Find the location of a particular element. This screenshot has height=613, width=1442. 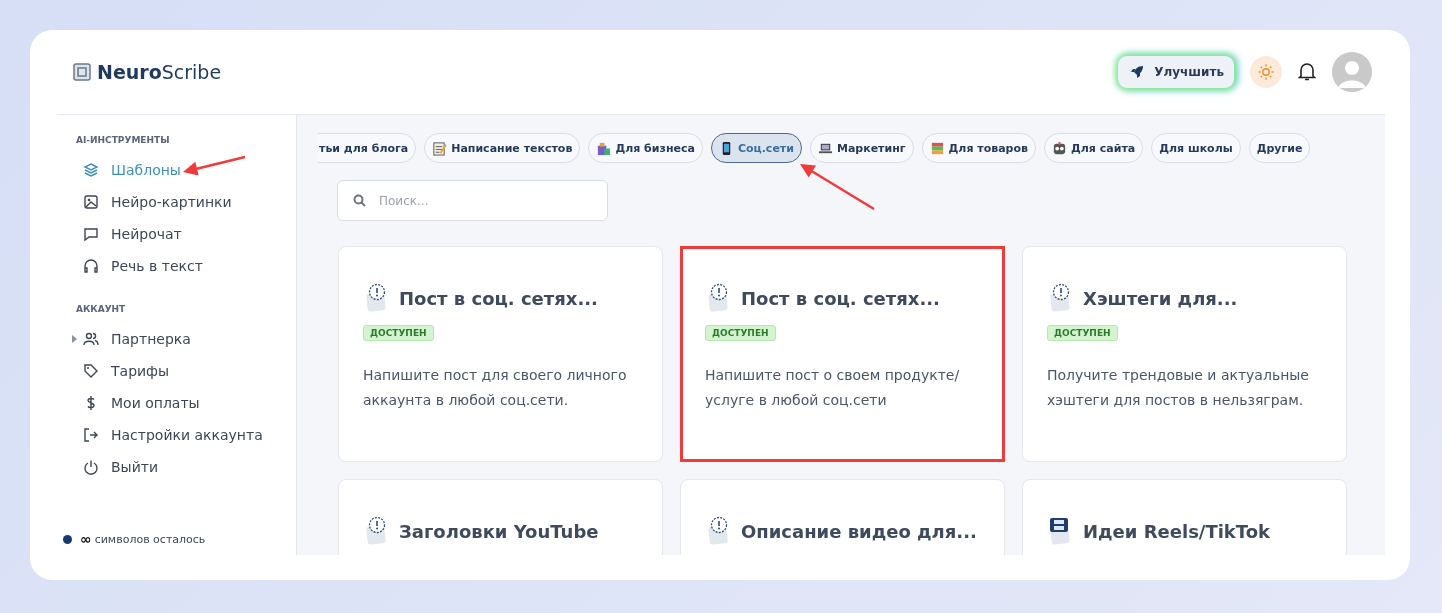

sidebar-item: Мои оплаты is located at coordinates (140, 403).